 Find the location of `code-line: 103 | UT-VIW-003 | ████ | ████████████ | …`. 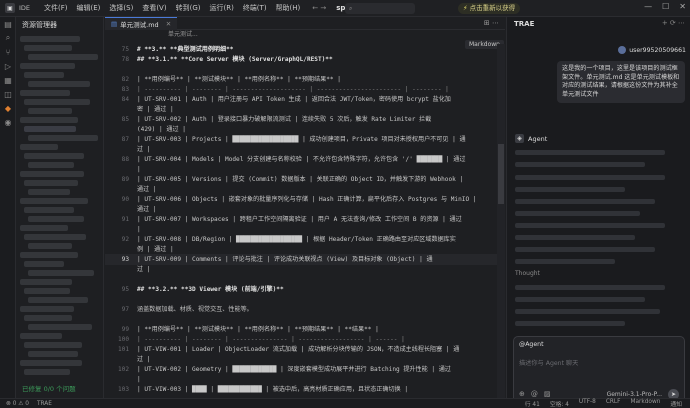

code-line: 103 | UT-VIW-003 | ████ | ████████████ | … is located at coordinates (301, 389).